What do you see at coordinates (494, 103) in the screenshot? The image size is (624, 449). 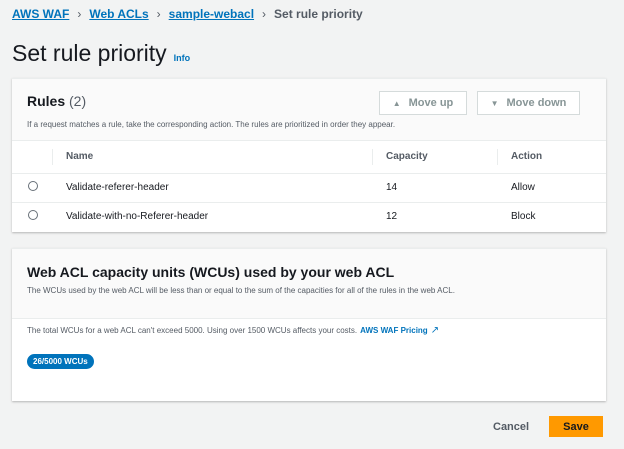 I see `triangle-down-icon: ▼` at bounding box center [494, 103].